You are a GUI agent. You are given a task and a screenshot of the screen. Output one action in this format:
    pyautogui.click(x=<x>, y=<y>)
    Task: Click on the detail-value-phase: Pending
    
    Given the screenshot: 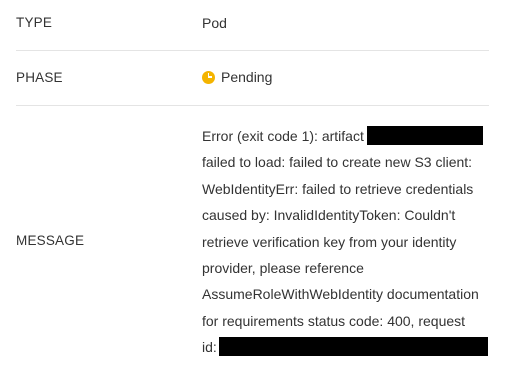 What is the action you would take?
    pyautogui.click(x=237, y=77)
    